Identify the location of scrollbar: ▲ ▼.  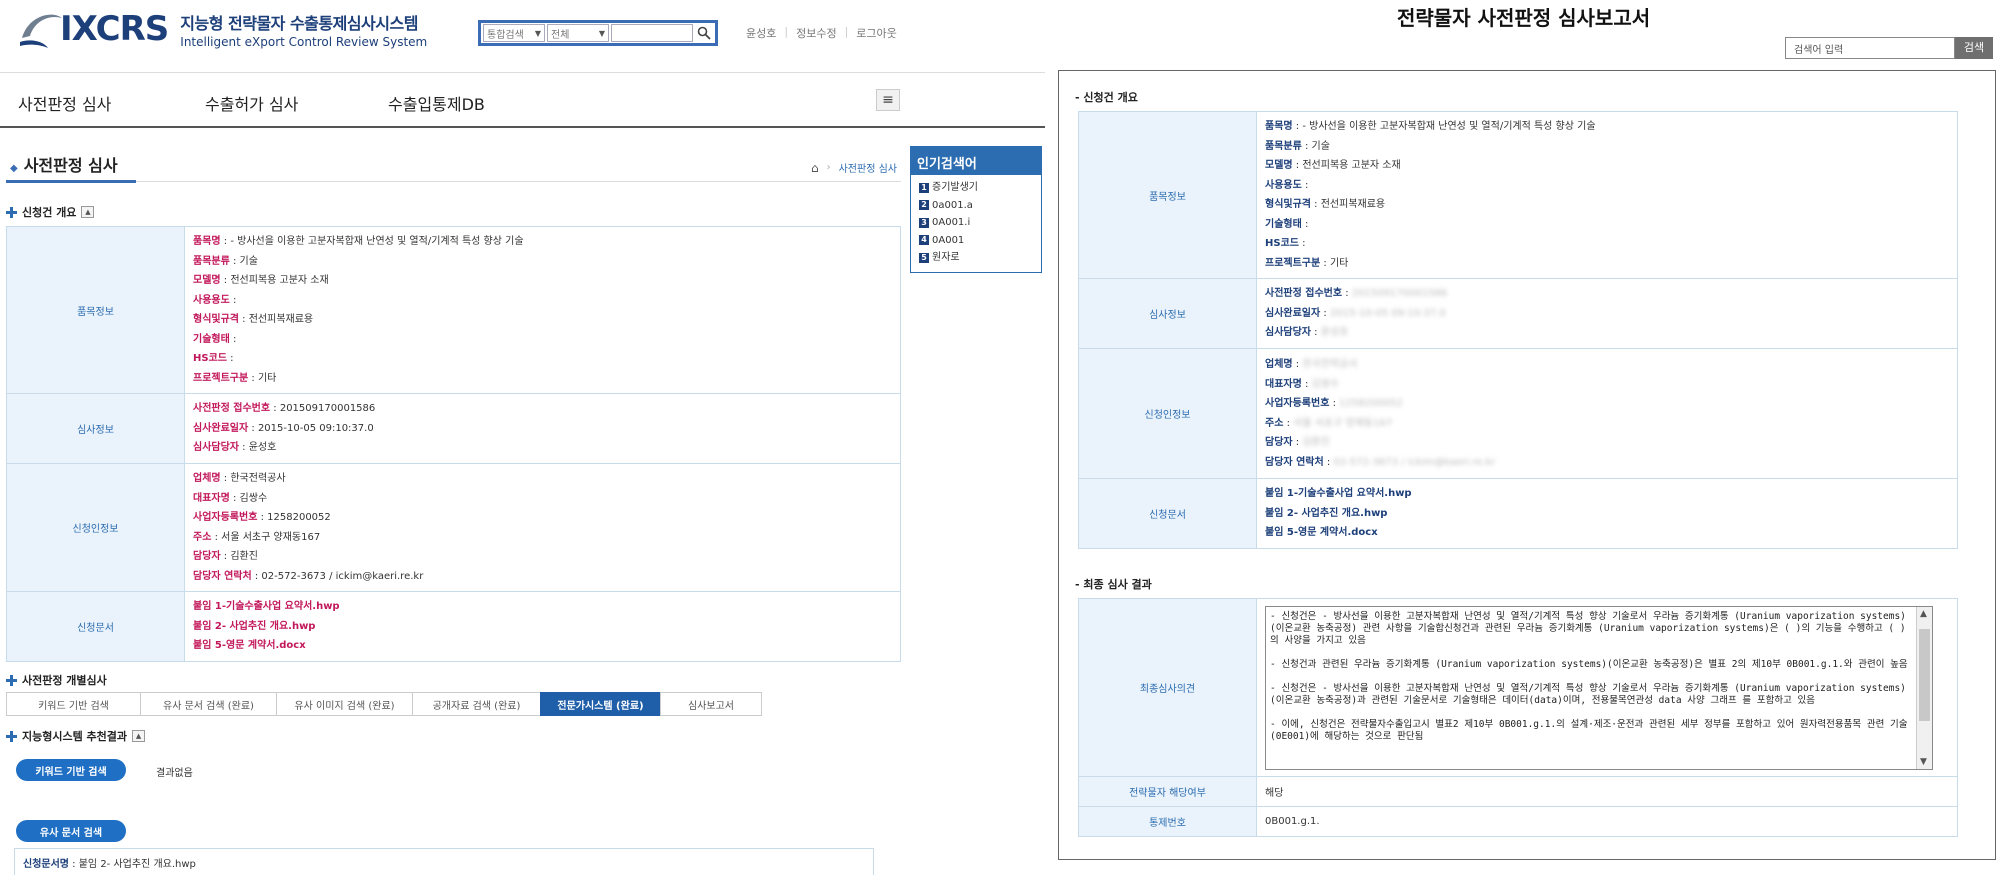
(1924, 687).